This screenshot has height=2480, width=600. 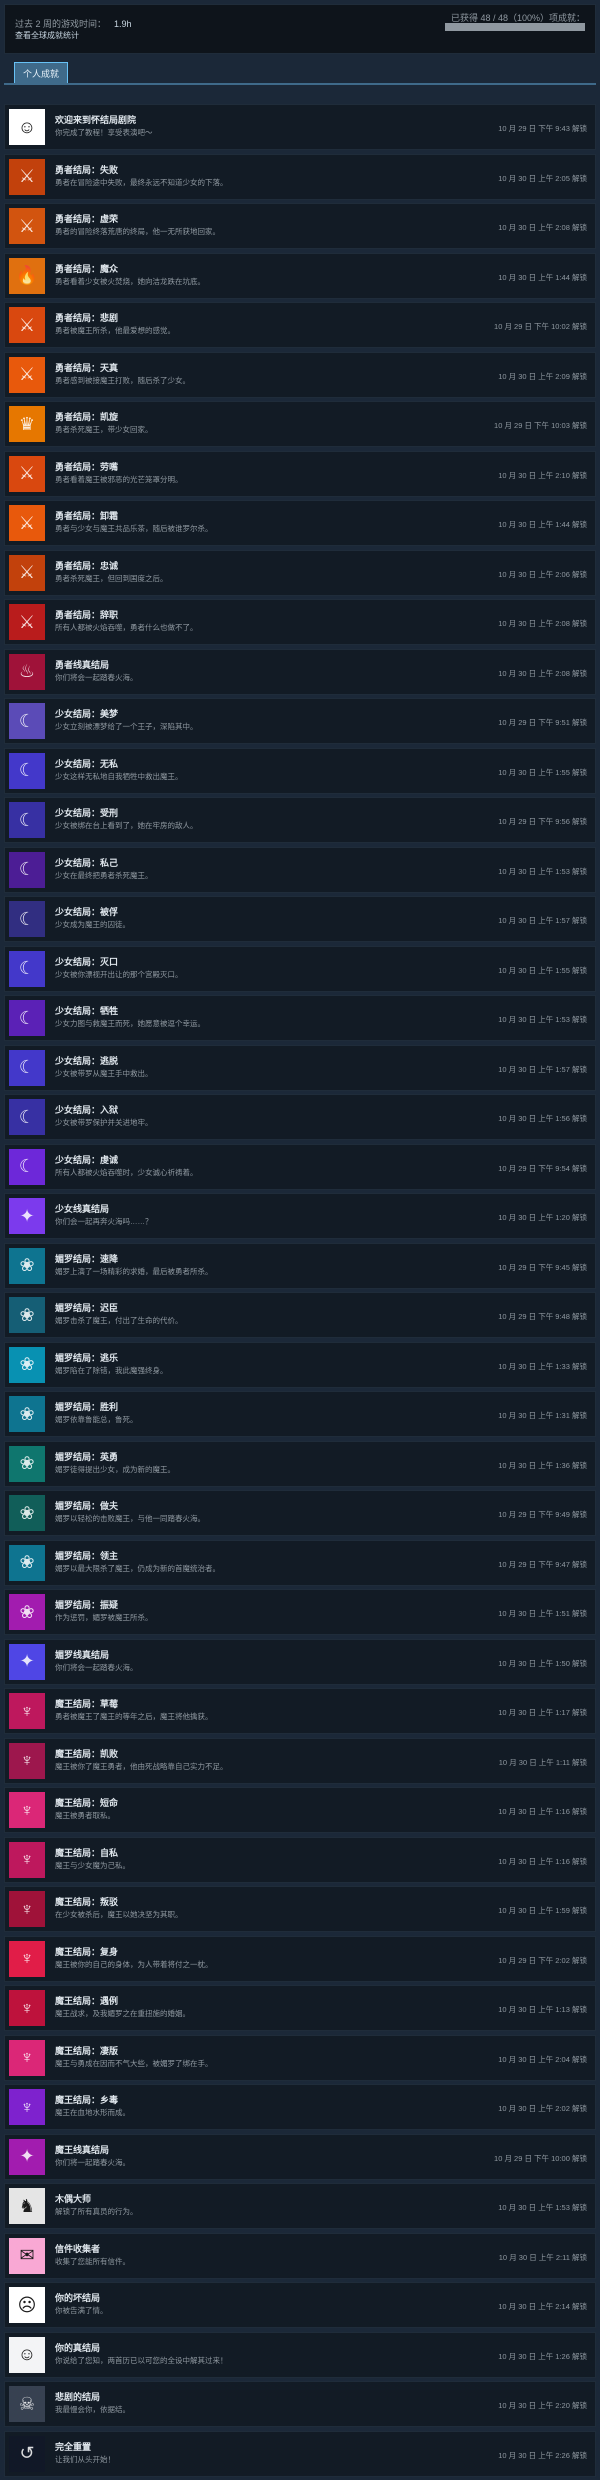 I want to click on achievement-description: 媚罗依靠鲁能总，鲁死。, so click(x=96, y=1419).